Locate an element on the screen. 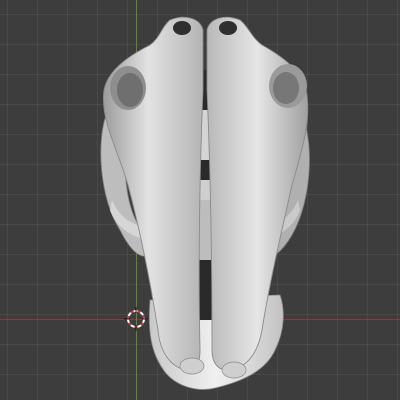 The height and width of the screenshot is (400, 400). 3d-cursor-icon is located at coordinates (136, 319).